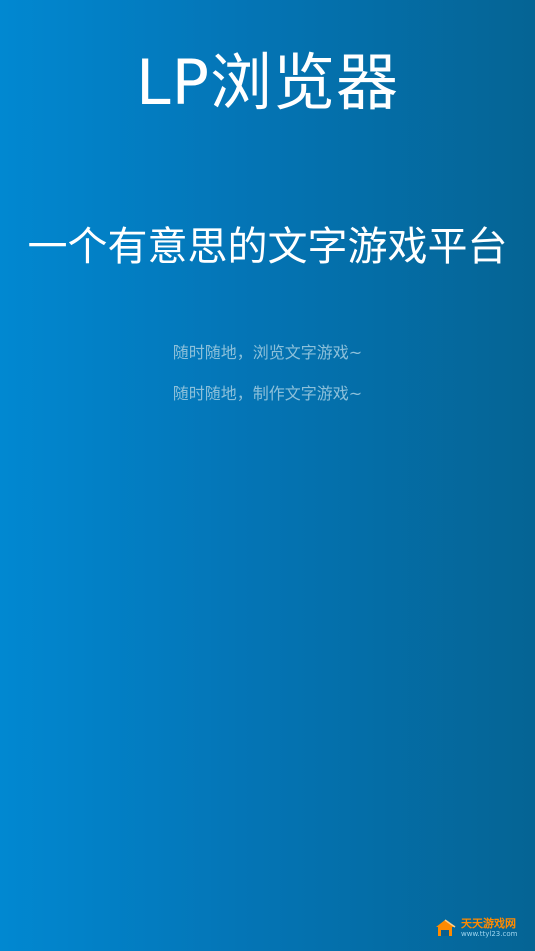 This screenshot has width=535, height=951. What do you see at coordinates (267, 247) in the screenshot?
I see `tagline: 一个有意思的文字游戏平台` at bounding box center [267, 247].